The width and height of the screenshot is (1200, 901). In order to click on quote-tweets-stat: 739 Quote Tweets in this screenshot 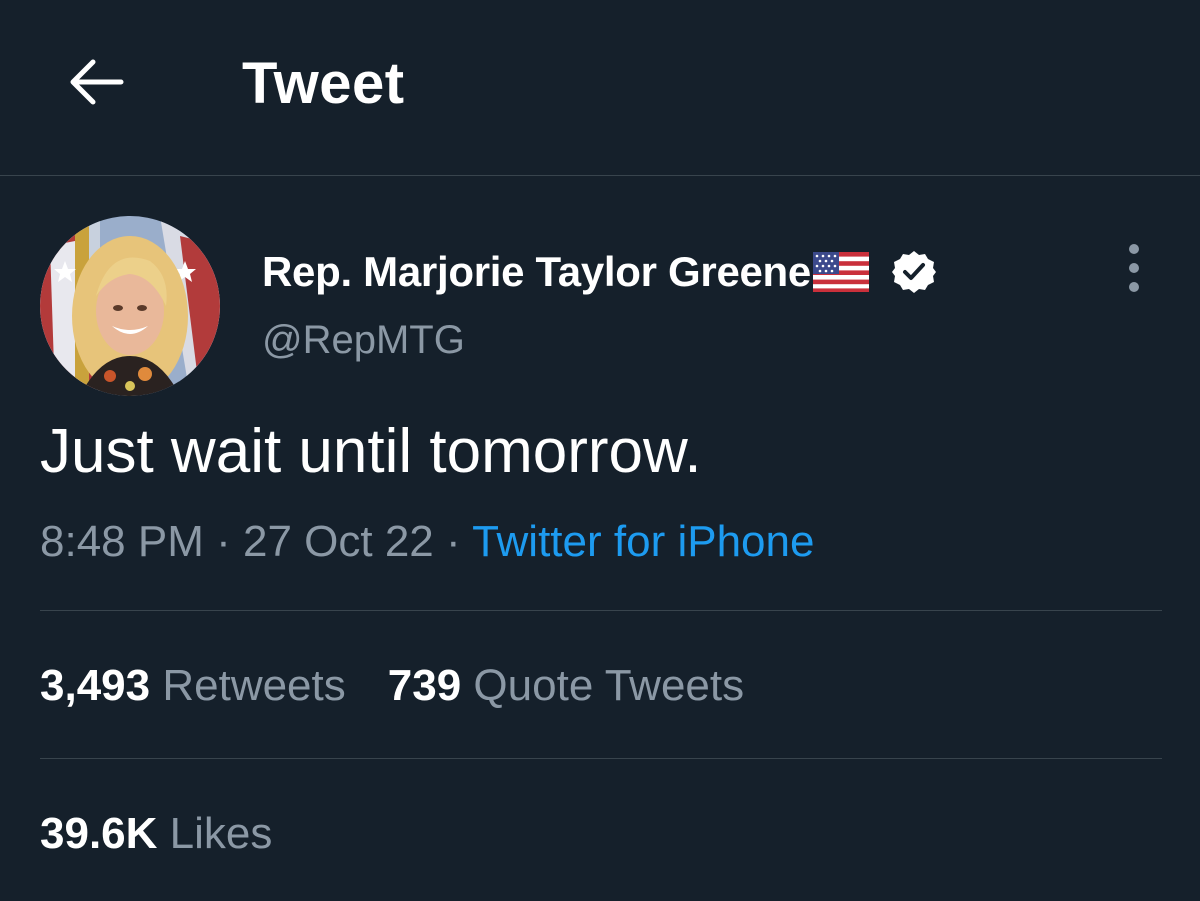, I will do `click(566, 686)`.